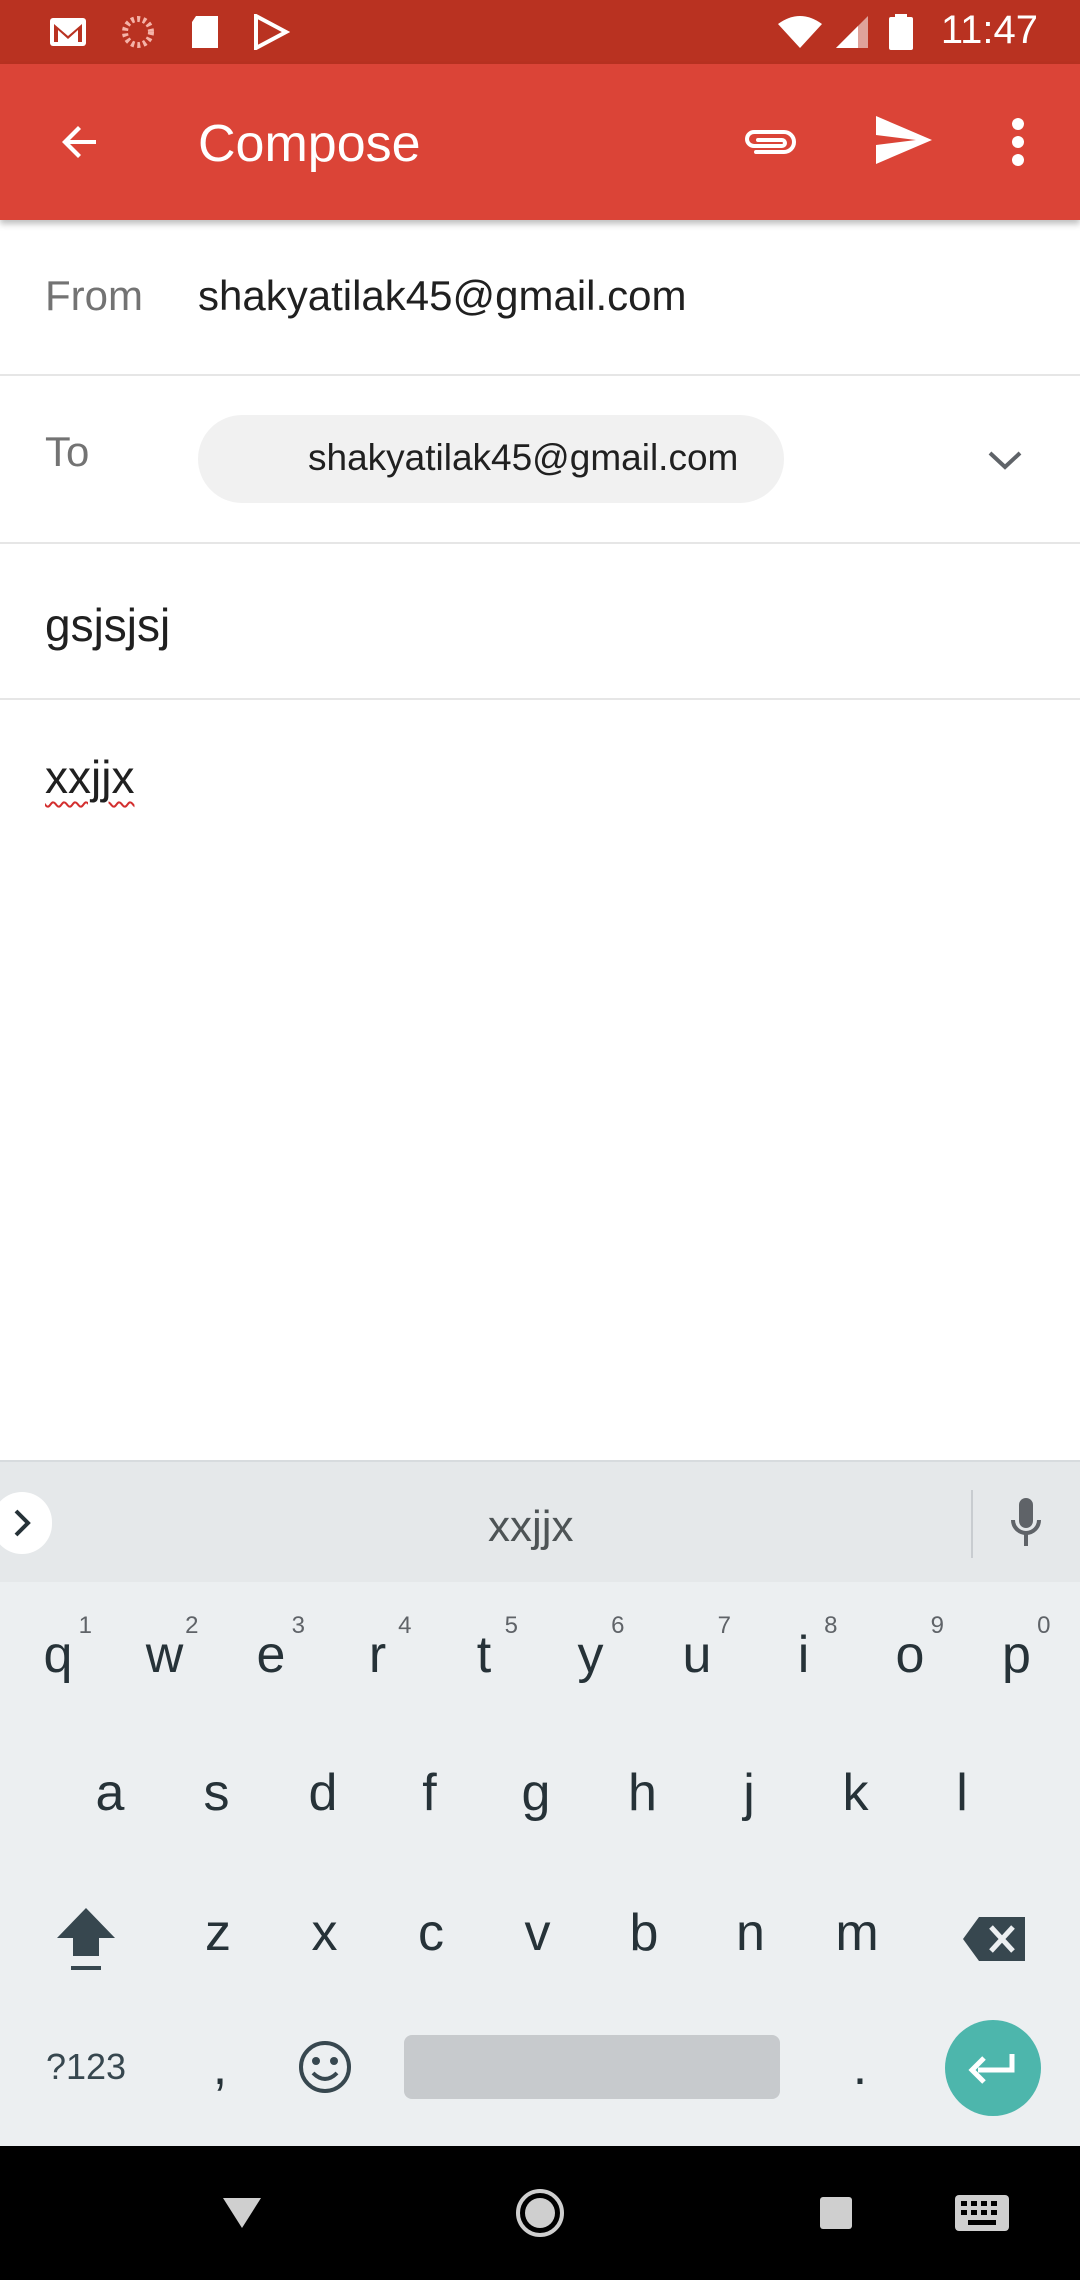  What do you see at coordinates (86, 2067) in the screenshot?
I see `symbols-key: ?123` at bounding box center [86, 2067].